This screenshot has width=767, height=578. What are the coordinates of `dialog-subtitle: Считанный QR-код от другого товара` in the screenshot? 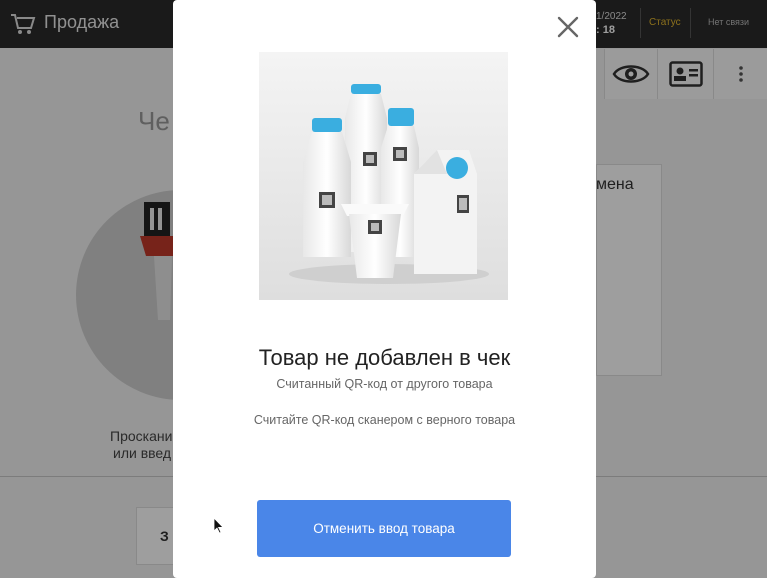 It's located at (384, 384).